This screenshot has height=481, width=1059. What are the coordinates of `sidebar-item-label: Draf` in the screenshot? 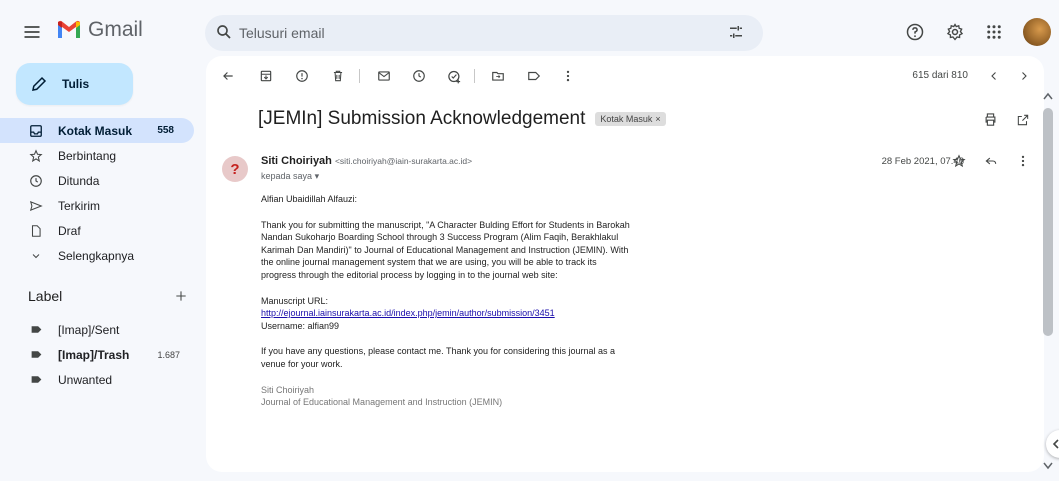 It's located at (69, 230).